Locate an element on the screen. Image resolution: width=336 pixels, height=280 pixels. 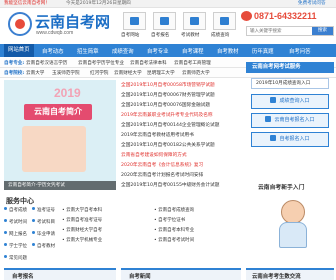
service-list-item: • 云南大学自考本科 is located at coordinates (82, 210).